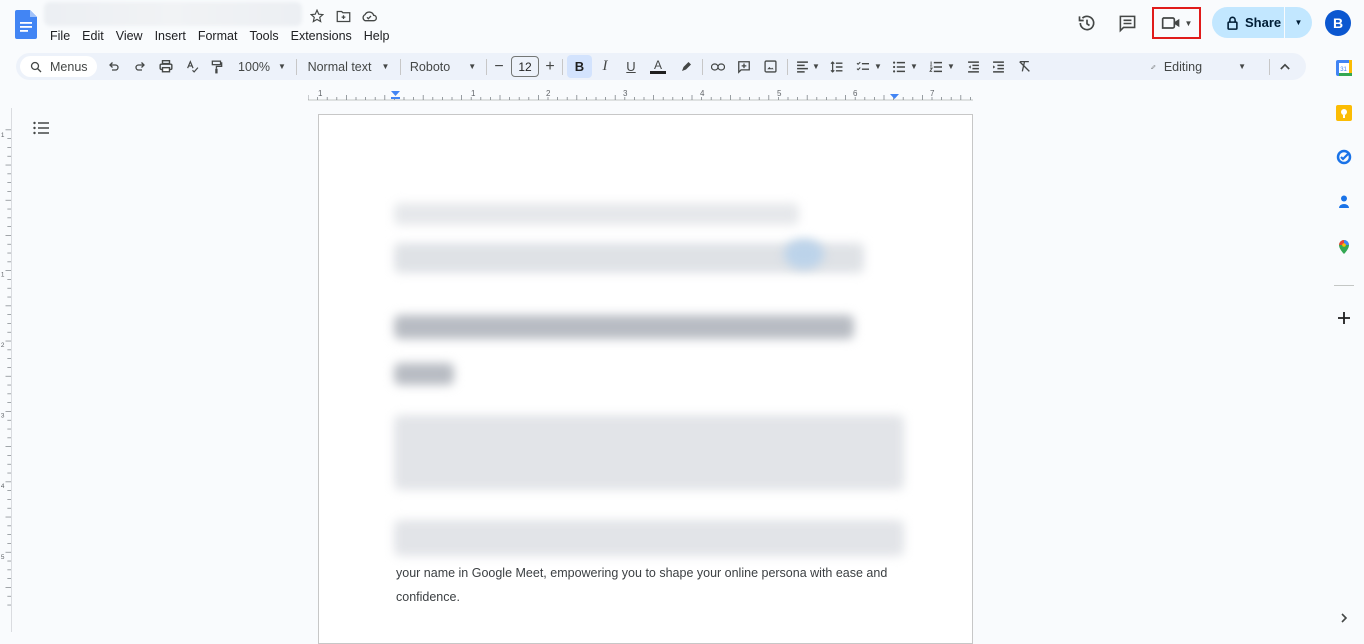  Describe the element at coordinates (140, 66) in the screenshot. I see `redo-button` at that location.